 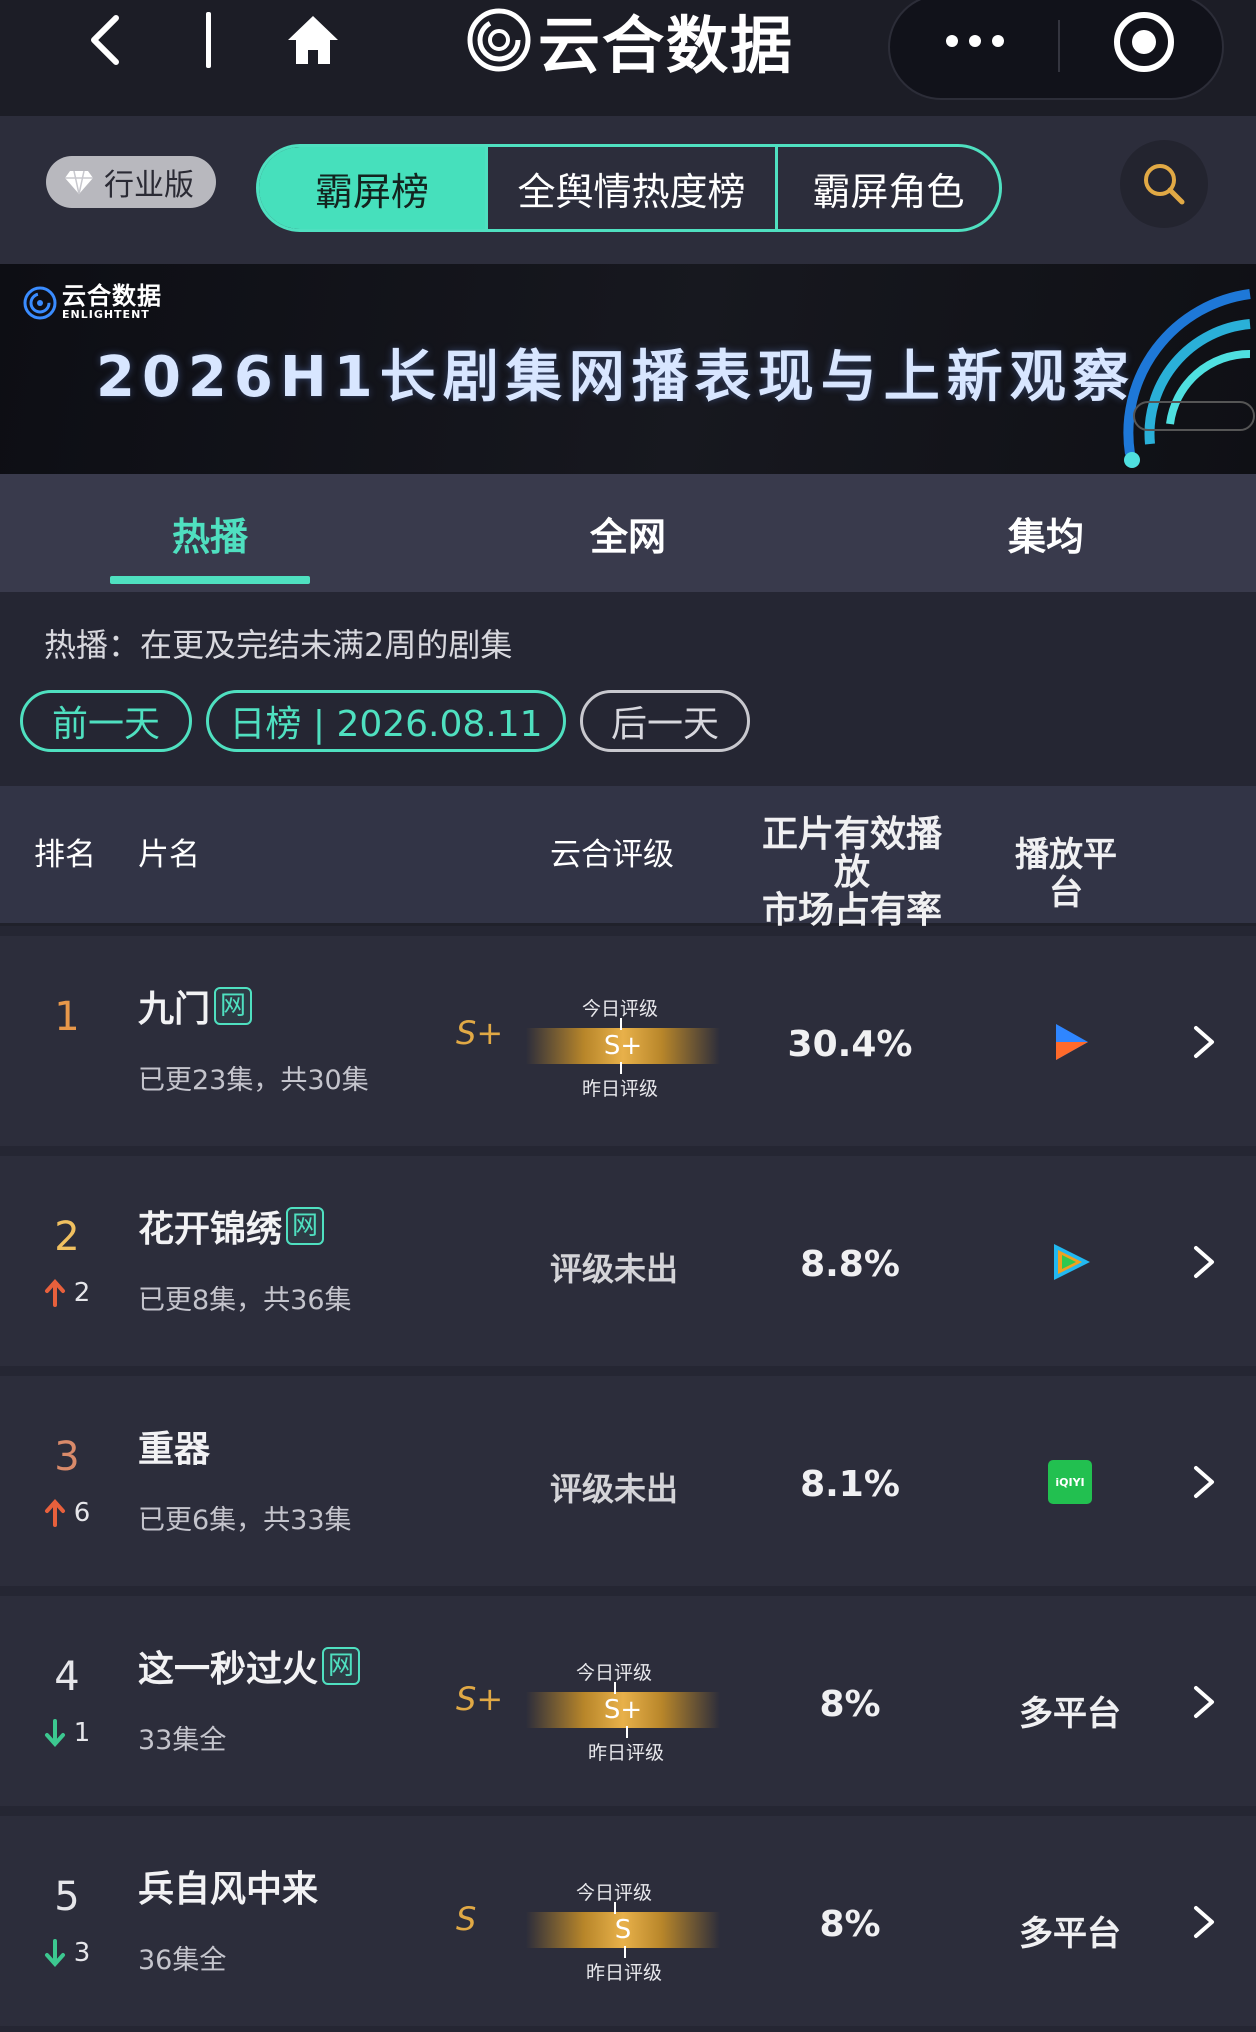 I want to click on table-row: 1 九门 网 已更23集，共30集 S+ 今日评级 S+ 昨日评级 30.4%, so click(x=628, y=1041).